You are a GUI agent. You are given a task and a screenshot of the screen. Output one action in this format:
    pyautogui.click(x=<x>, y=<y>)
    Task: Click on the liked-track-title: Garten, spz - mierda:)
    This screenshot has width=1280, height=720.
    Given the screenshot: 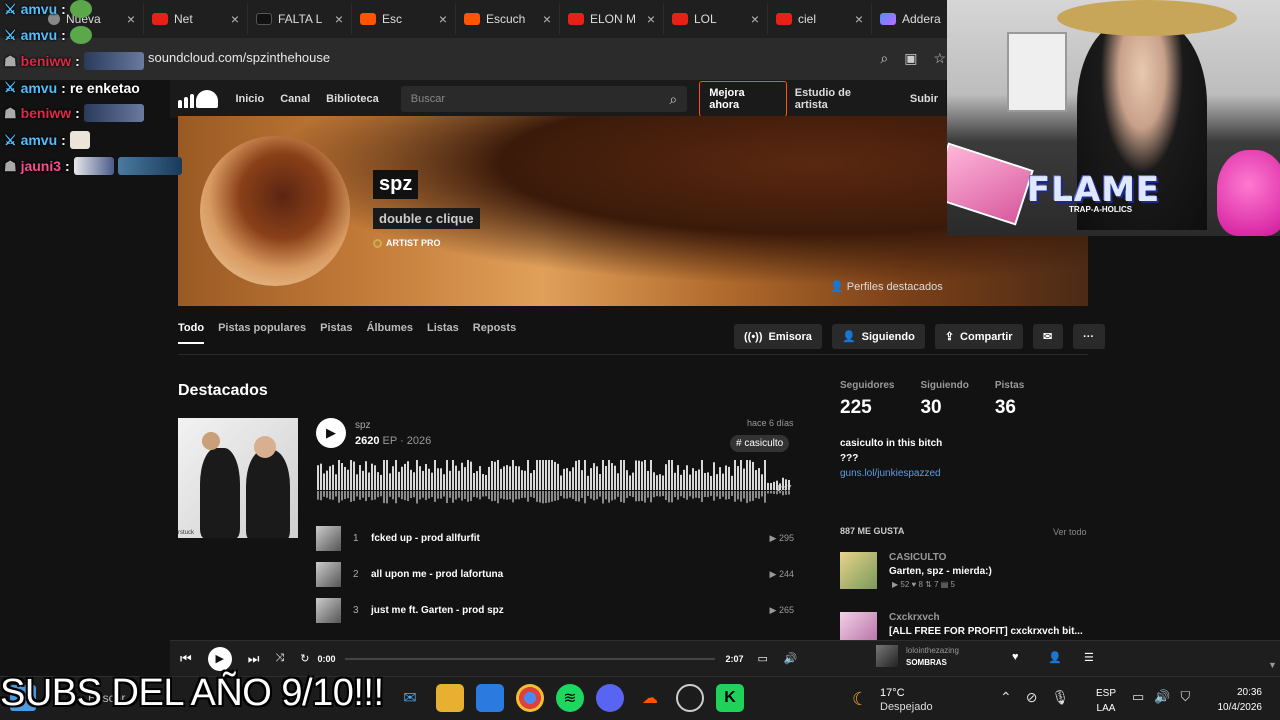 What is the action you would take?
    pyautogui.click(x=940, y=571)
    